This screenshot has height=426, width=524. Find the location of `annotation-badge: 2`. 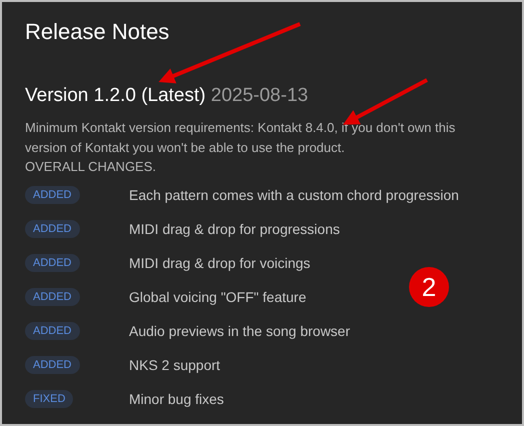

annotation-badge: 2 is located at coordinates (429, 287).